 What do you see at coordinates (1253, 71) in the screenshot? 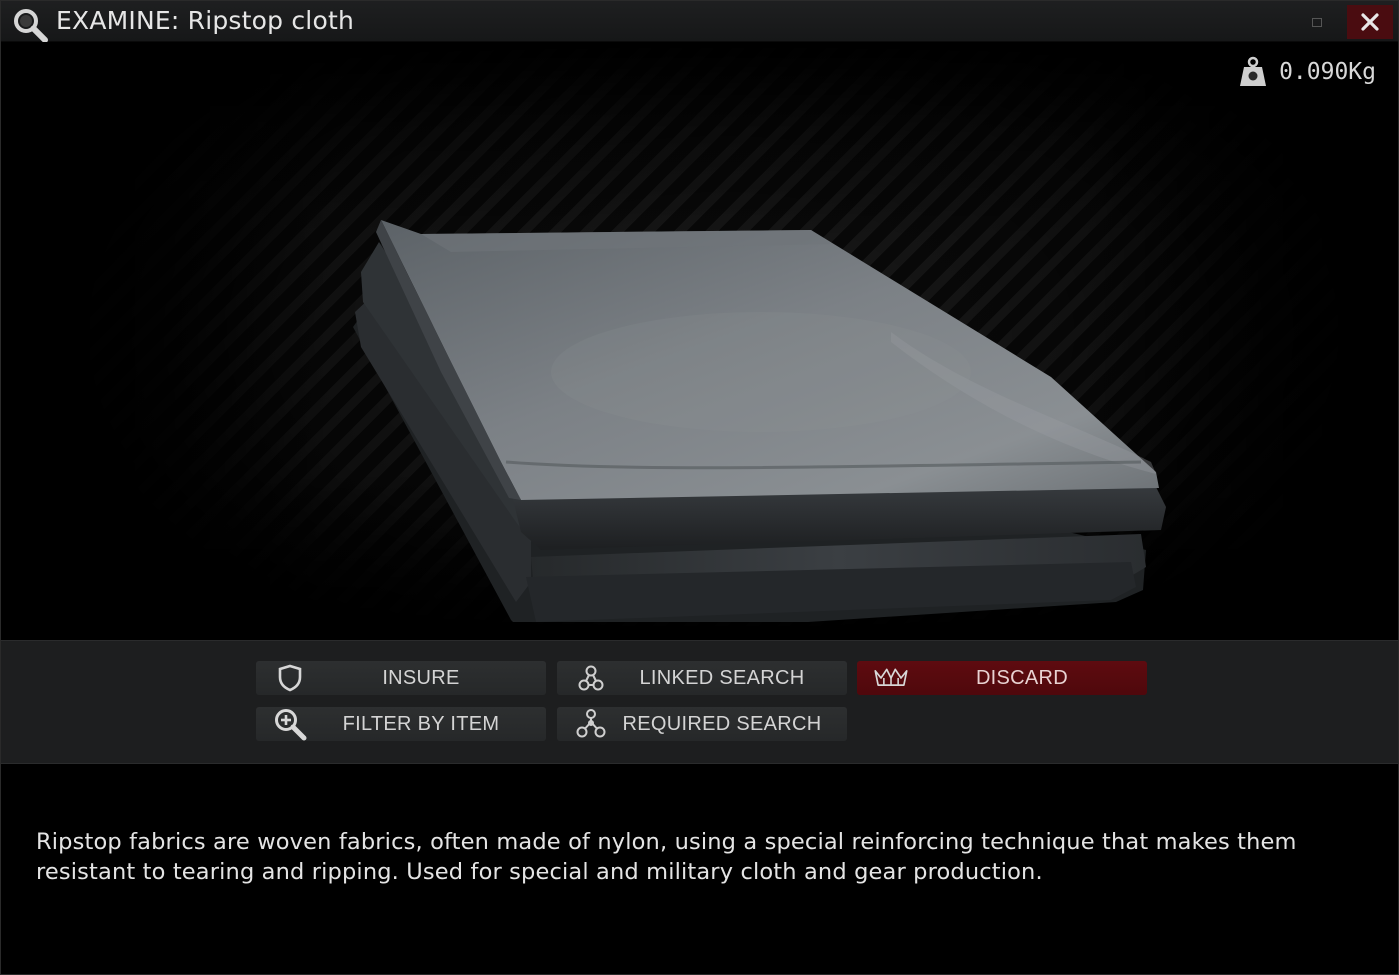
I see `weight-icon` at bounding box center [1253, 71].